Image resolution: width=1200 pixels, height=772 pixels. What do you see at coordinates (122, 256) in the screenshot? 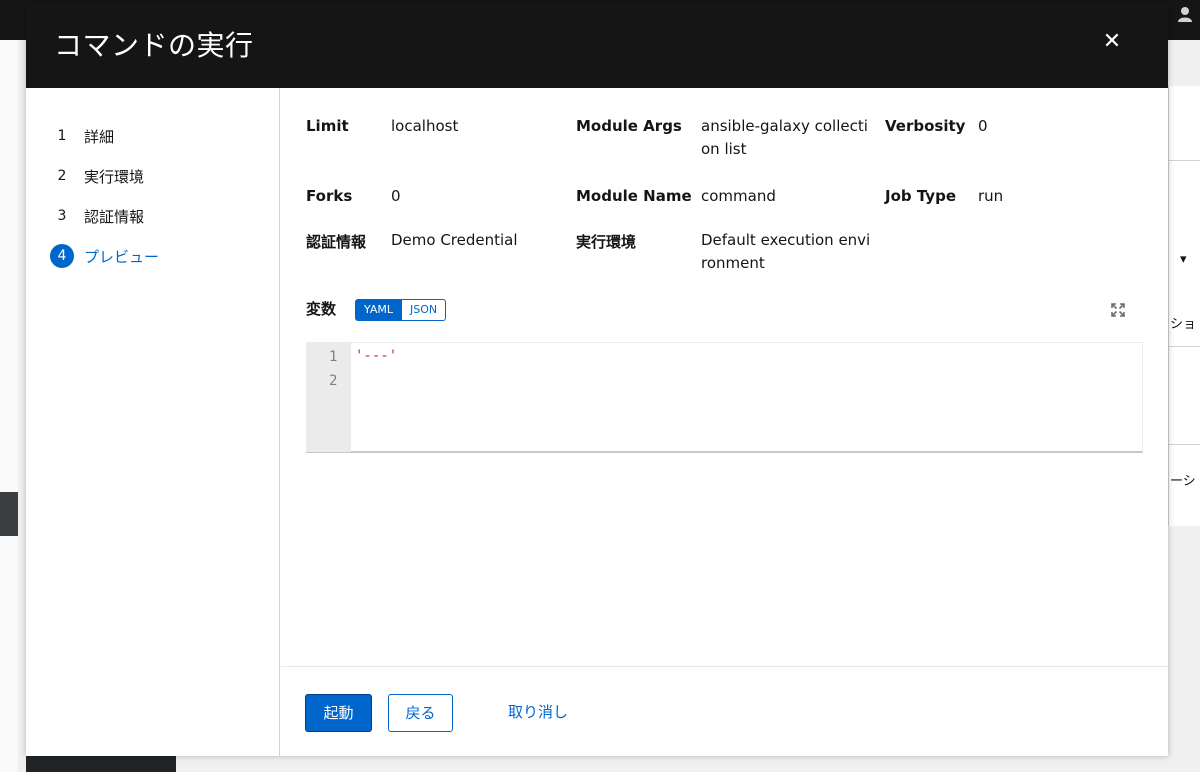
I see `step-label-active: プレビュー` at bounding box center [122, 256].